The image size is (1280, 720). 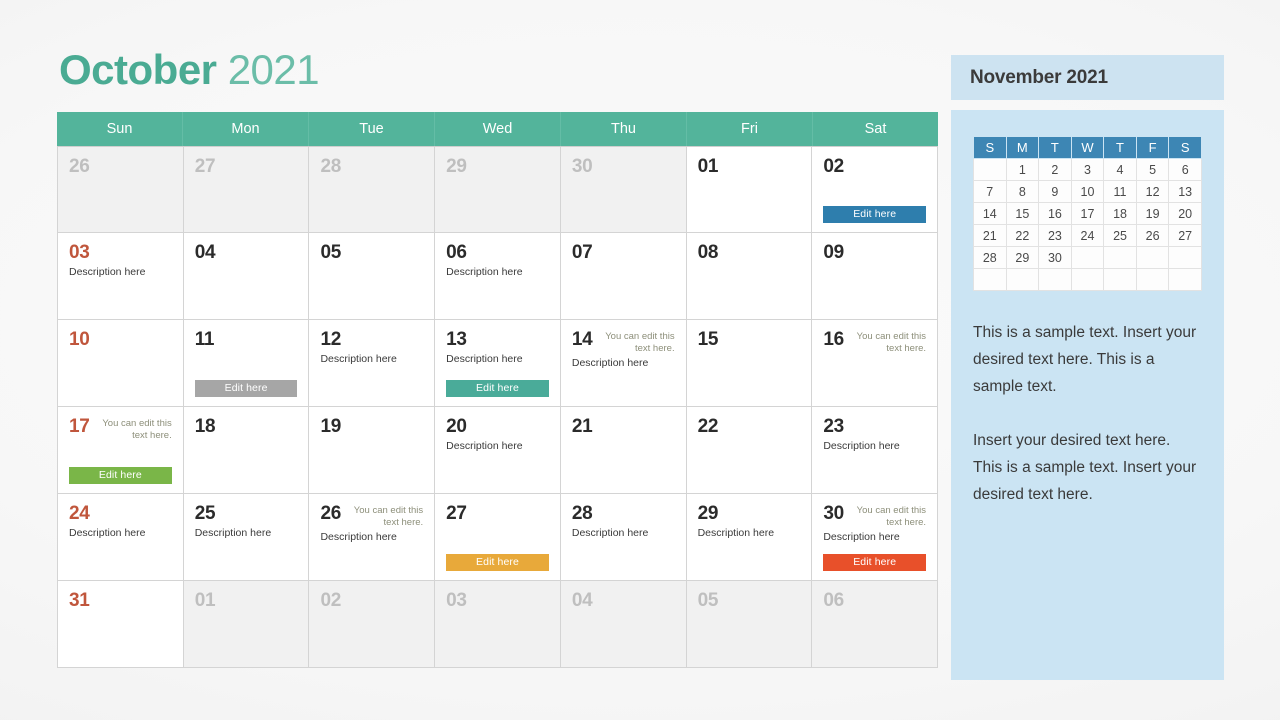 I want to click on mini-day-17: 17, so click(x=1087, y=213).